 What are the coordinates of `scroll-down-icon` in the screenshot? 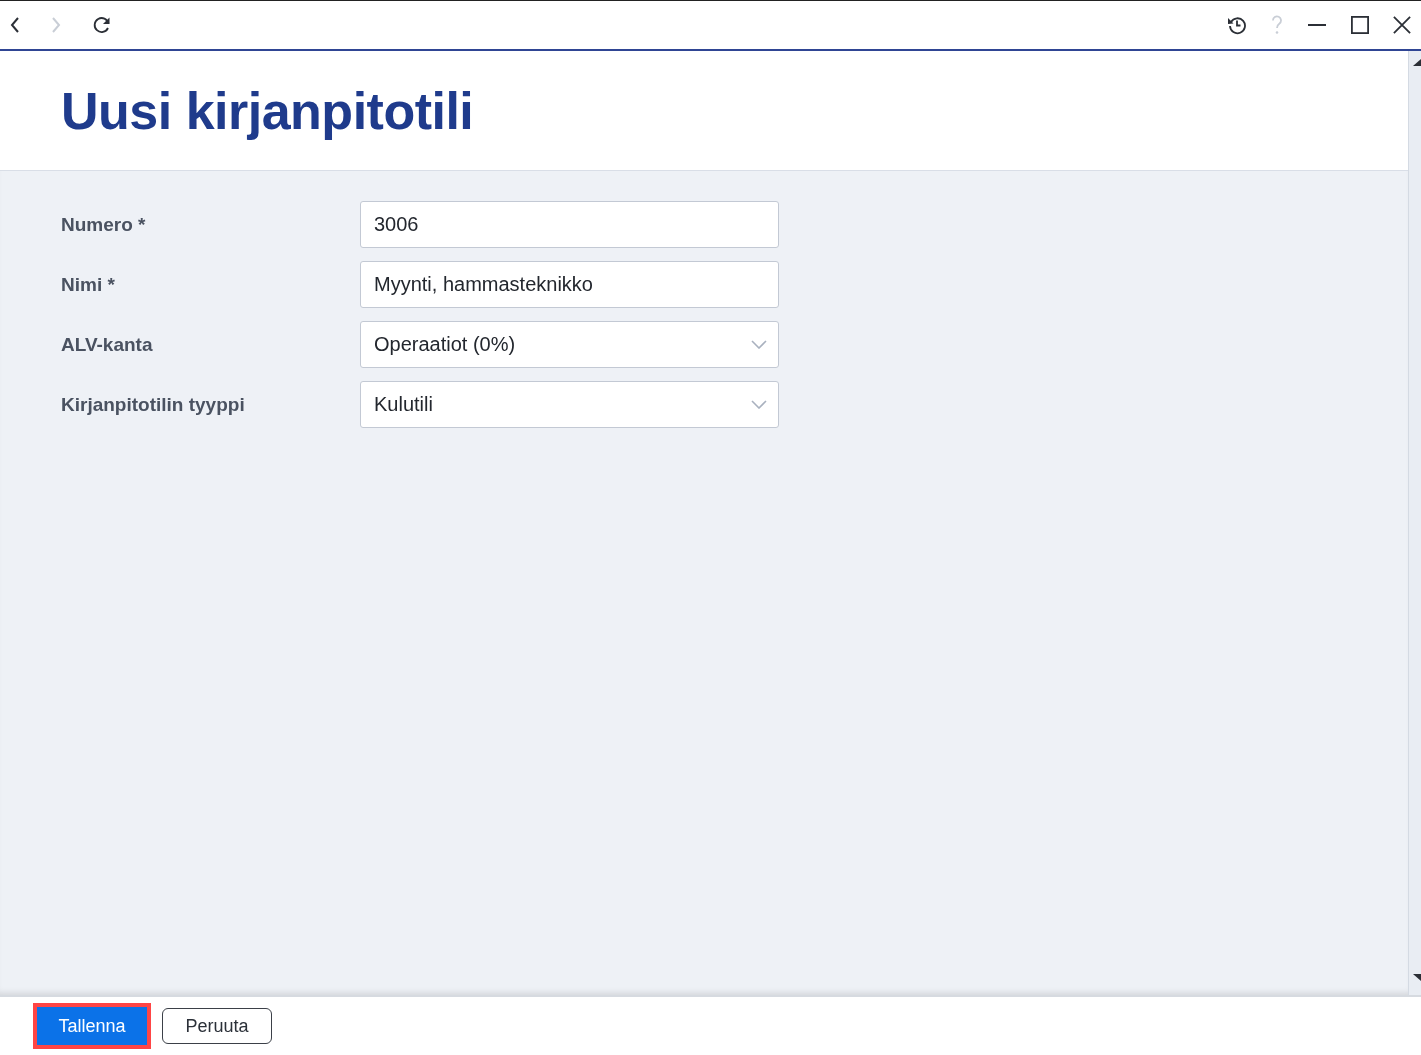 It's located at (1417, 977).